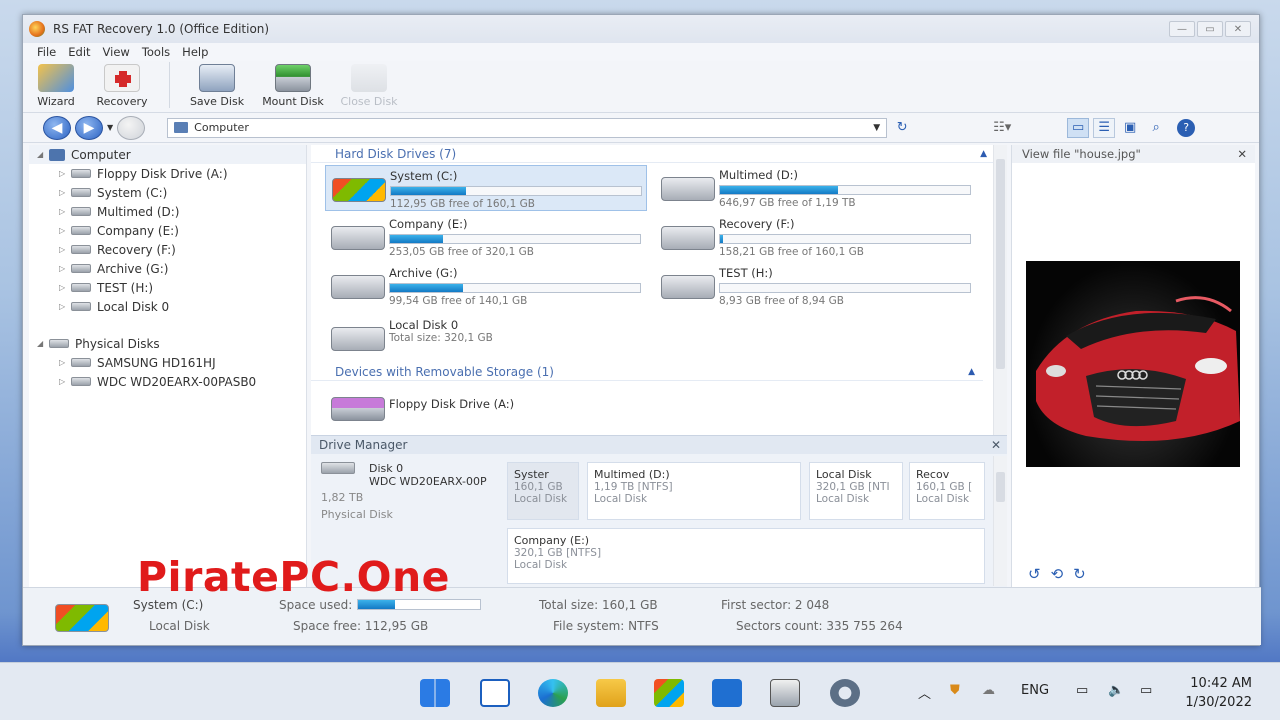 This screenshot has width=1280, height=720. I want to click on section-header-hdd: Hard Disk Drives (7) ▲, so click(653, 154).